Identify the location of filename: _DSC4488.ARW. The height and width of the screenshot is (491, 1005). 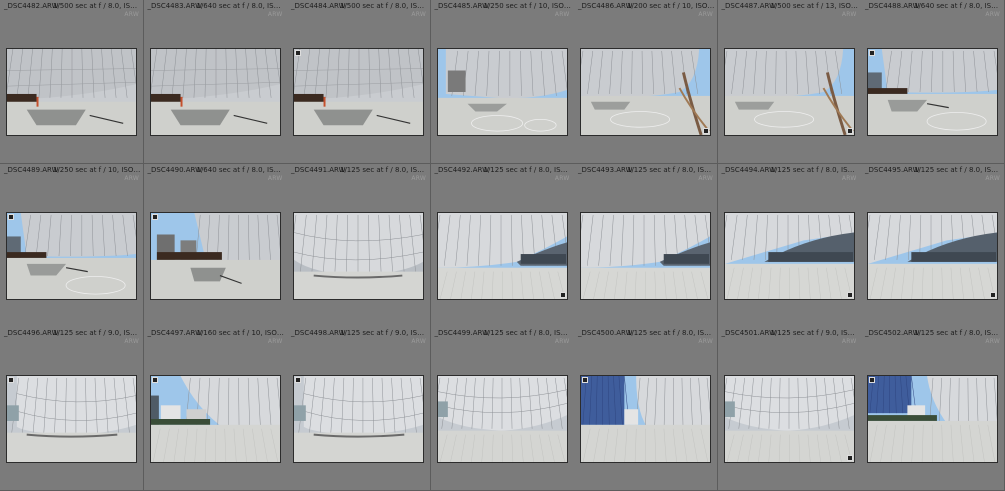
(892, 6).